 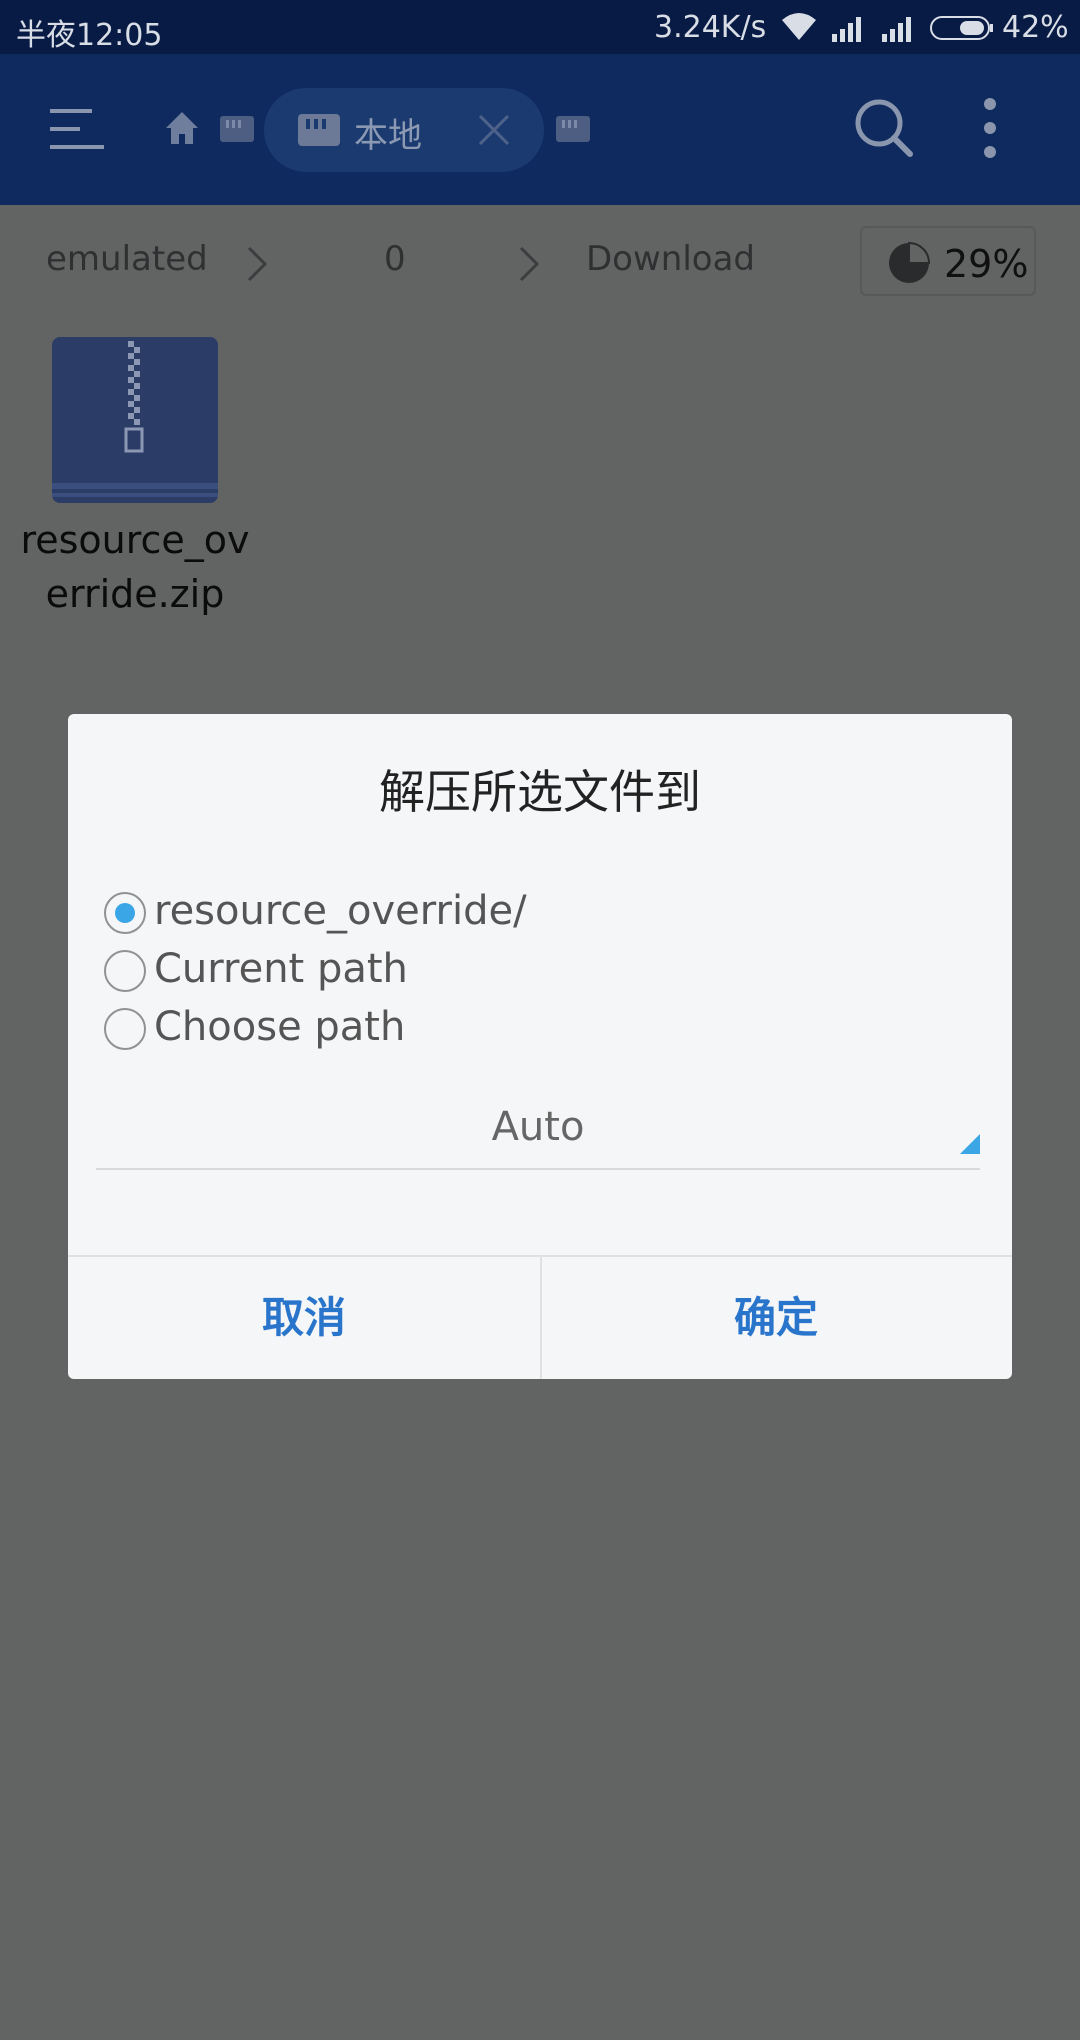 What do you see at coordinates (970, 1144) in the screenshot?
I see `dropdown-arrow-icon` at bounding box center [970, 1144].